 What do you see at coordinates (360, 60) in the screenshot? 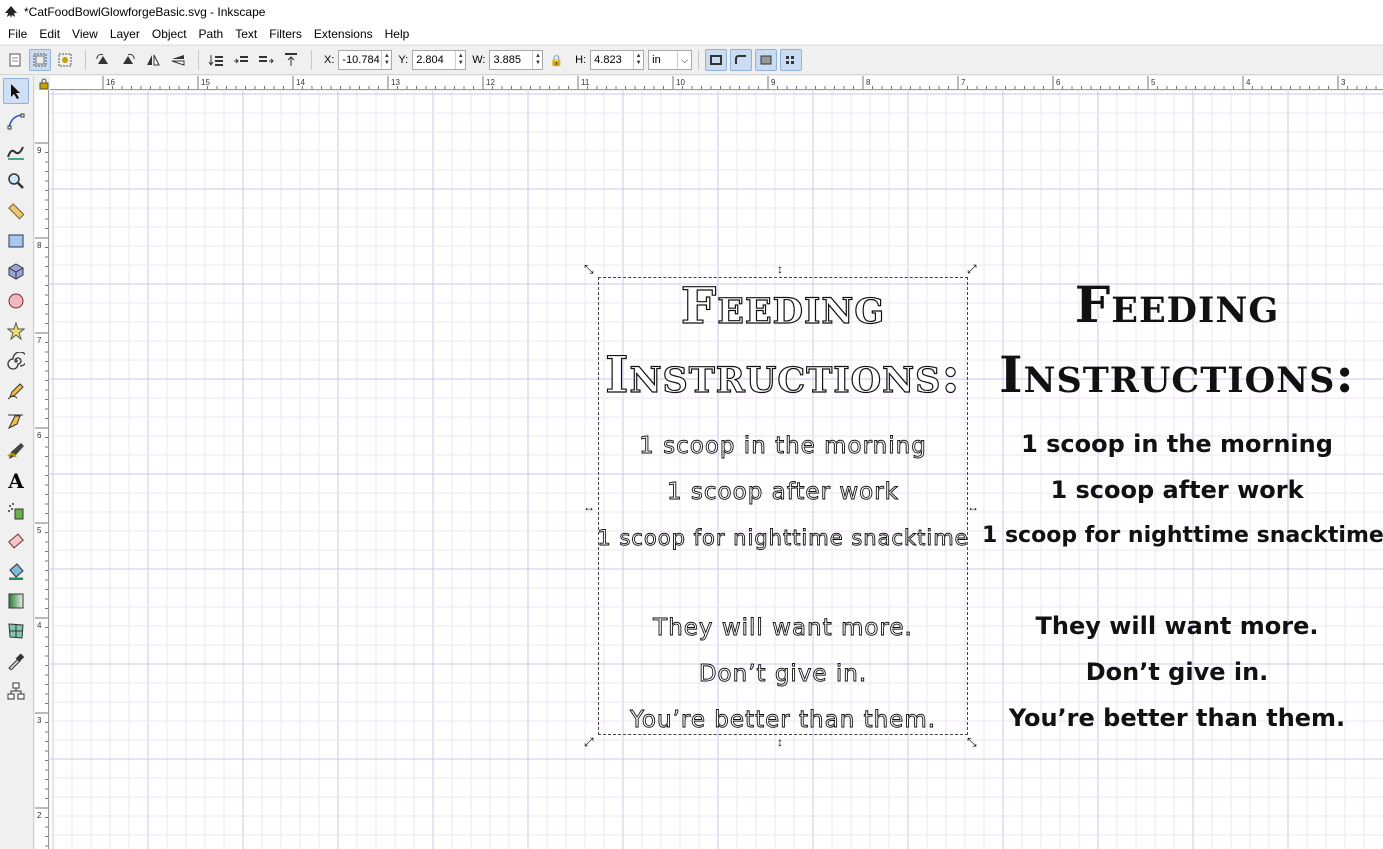
I see `x-input` at bounding box center [360, 60].